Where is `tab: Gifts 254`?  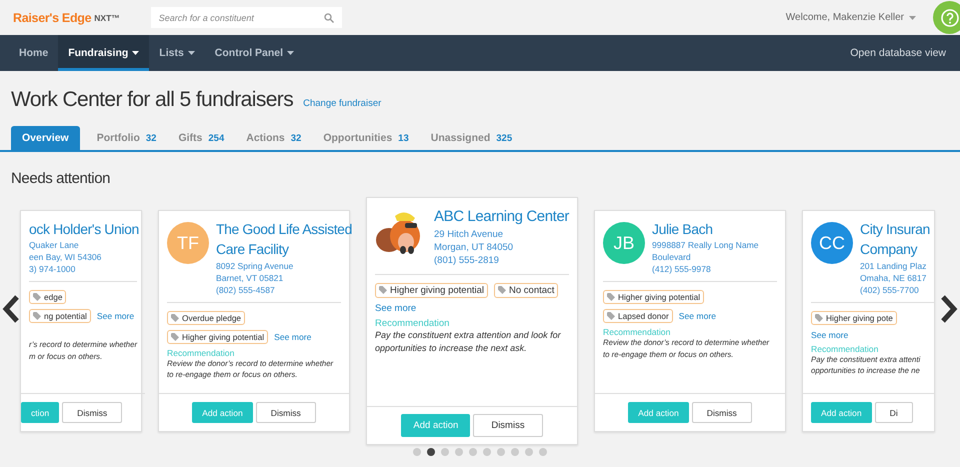
tab: Gifts 254 is located at coordinates (201, 138).